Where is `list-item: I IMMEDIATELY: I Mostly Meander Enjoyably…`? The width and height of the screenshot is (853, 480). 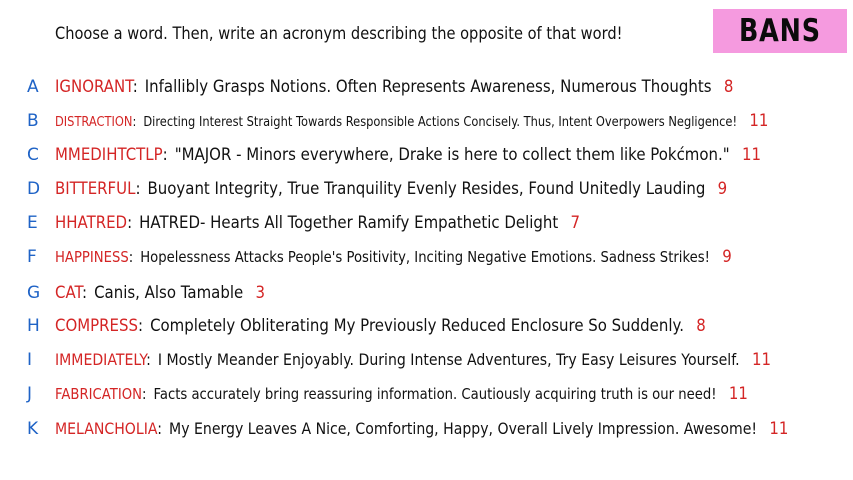 list-item: I IMMEDIATELY: I Mostly Meander Enjoyably… is located at coordinates (426, 360).